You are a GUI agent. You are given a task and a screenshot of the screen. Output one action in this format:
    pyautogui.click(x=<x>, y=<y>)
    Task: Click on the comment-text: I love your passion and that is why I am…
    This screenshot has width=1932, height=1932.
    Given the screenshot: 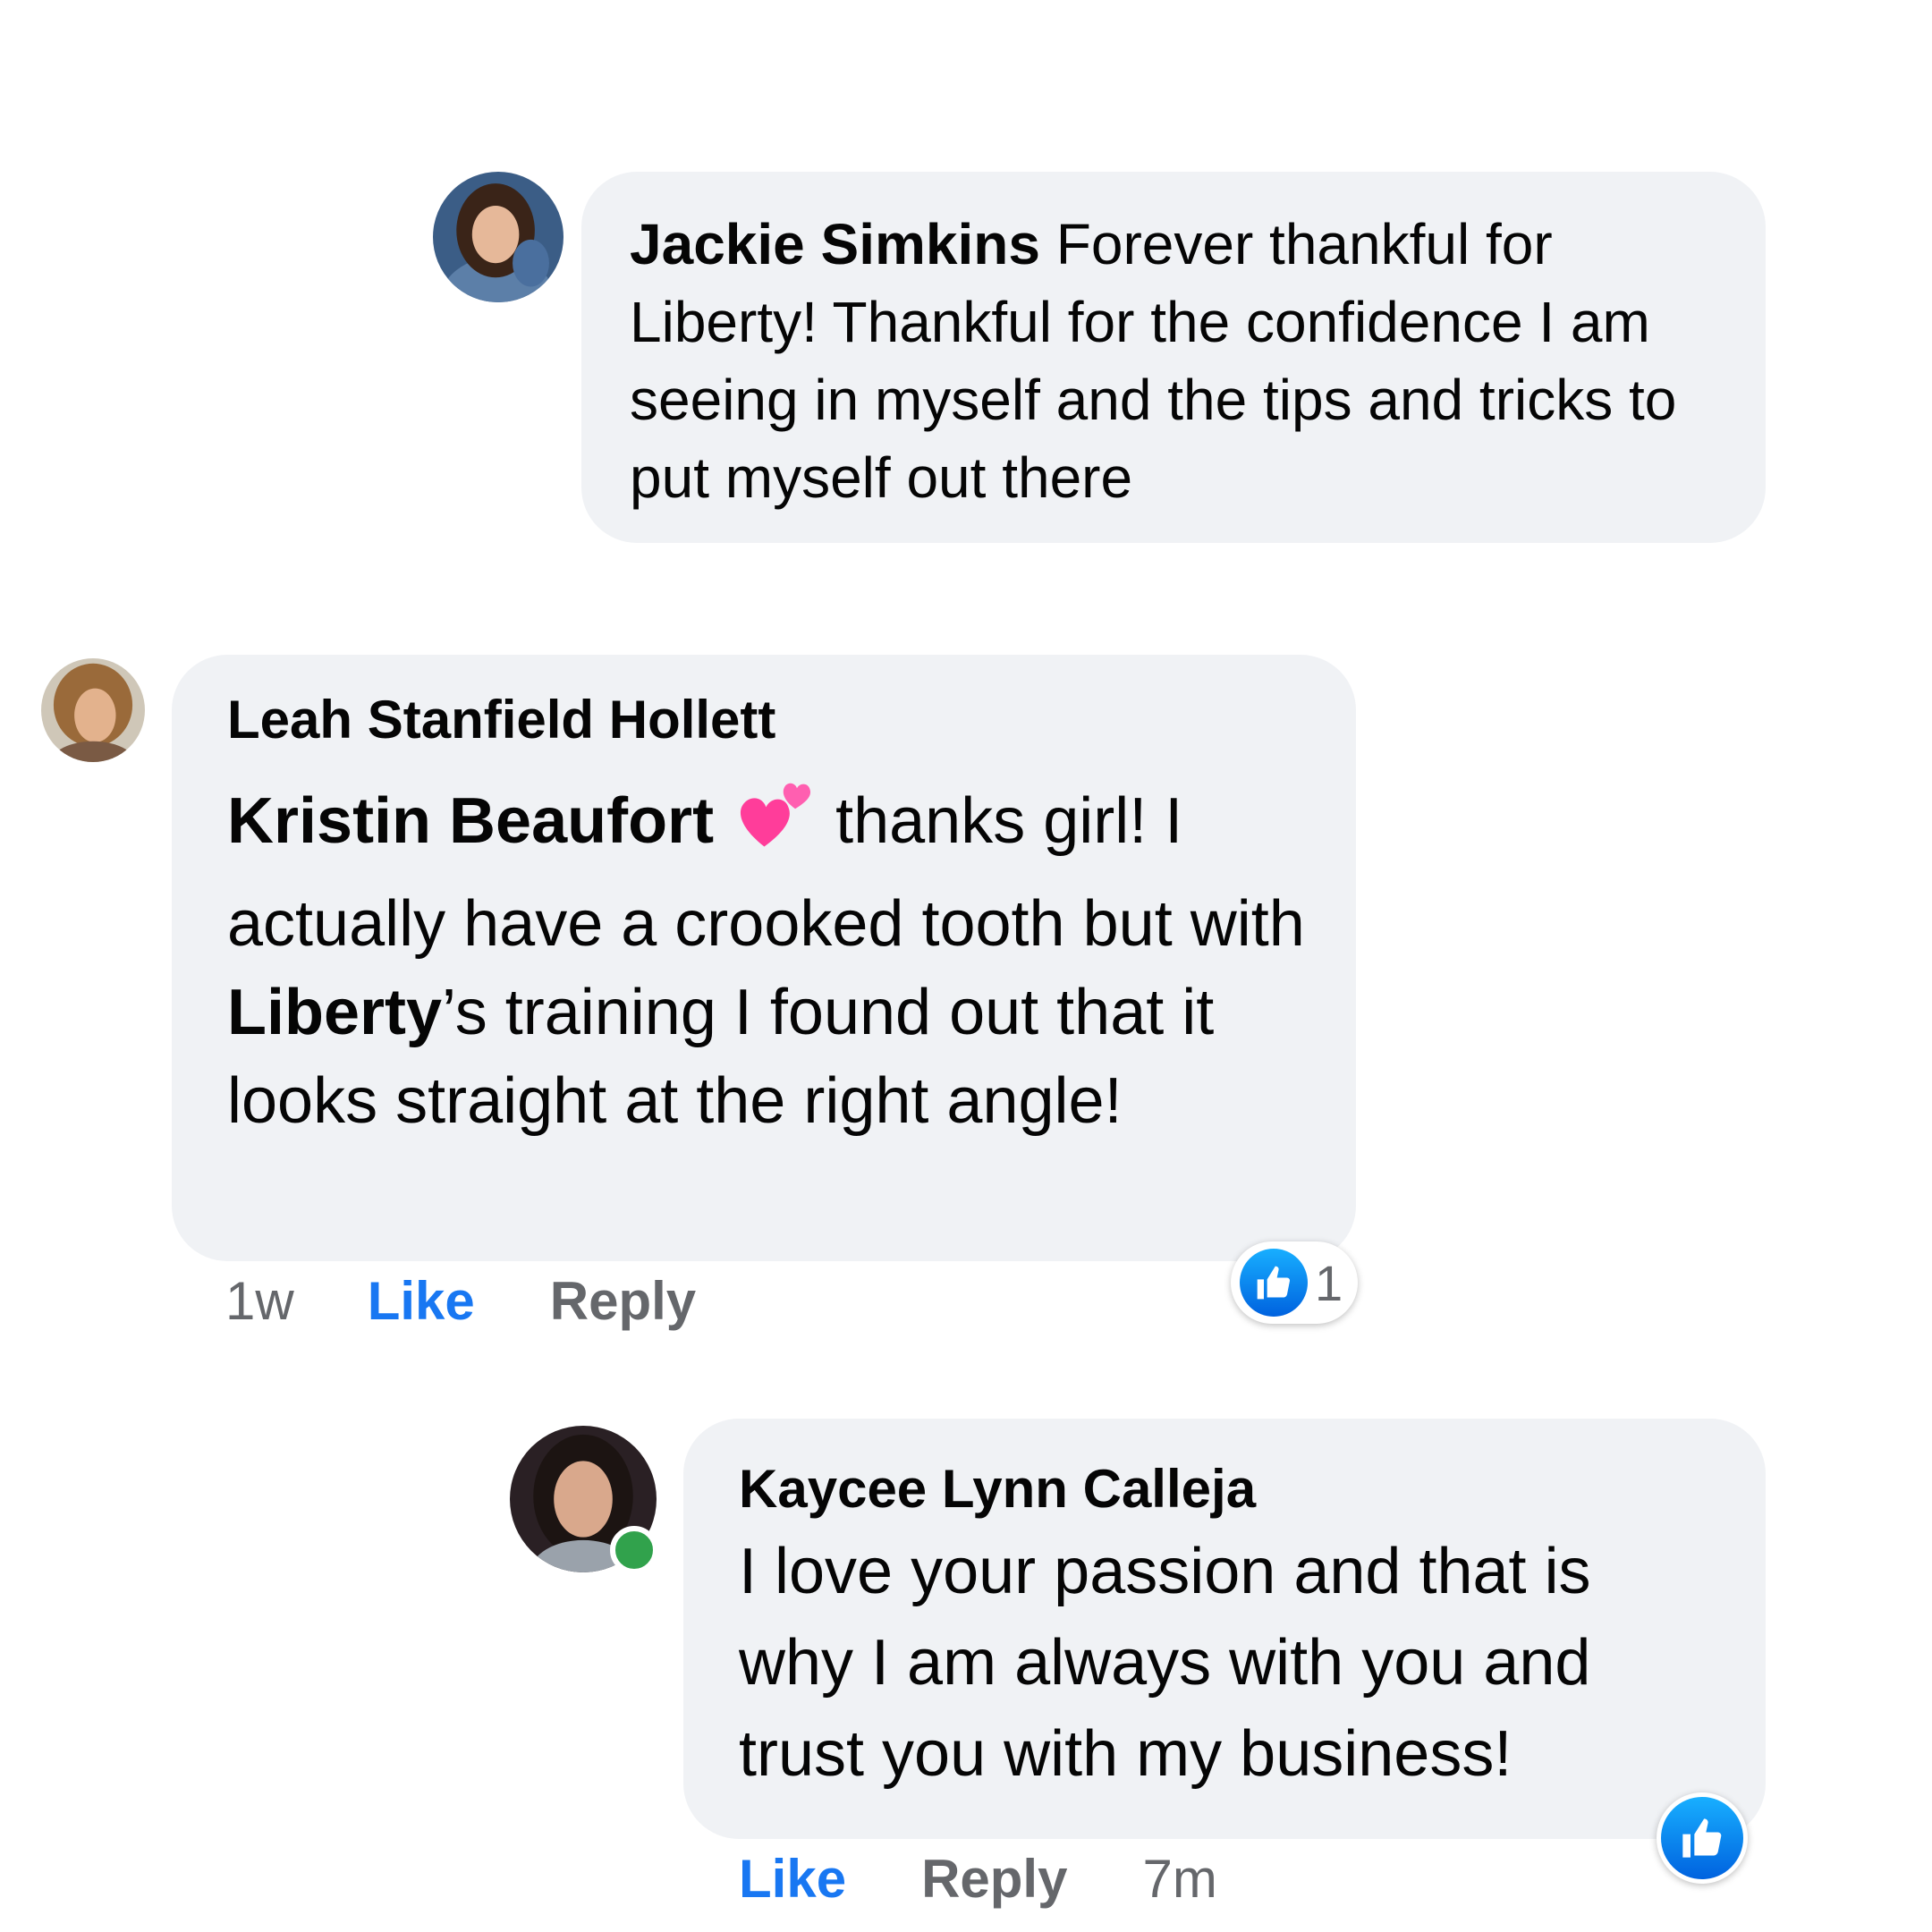 What is the action you would take?
    pyautogui.click(x=1165, y=1663)
    